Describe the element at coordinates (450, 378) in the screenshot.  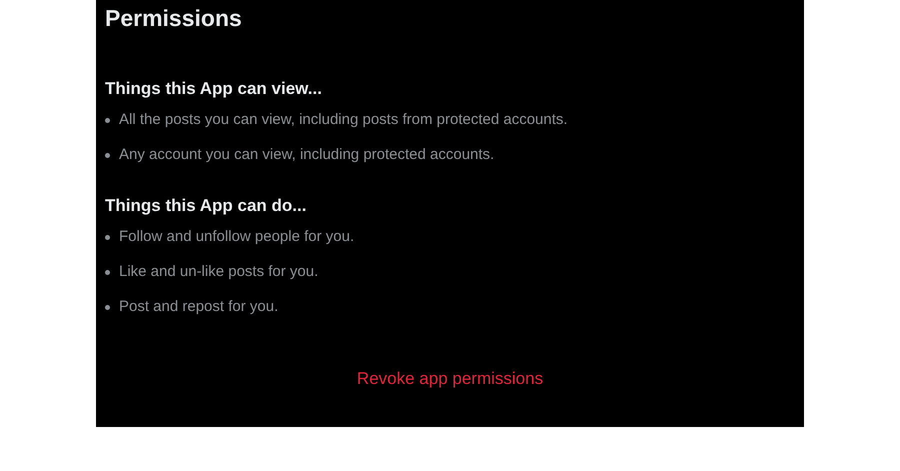
I see `revoke-link: Revoke app permissions` at that location.